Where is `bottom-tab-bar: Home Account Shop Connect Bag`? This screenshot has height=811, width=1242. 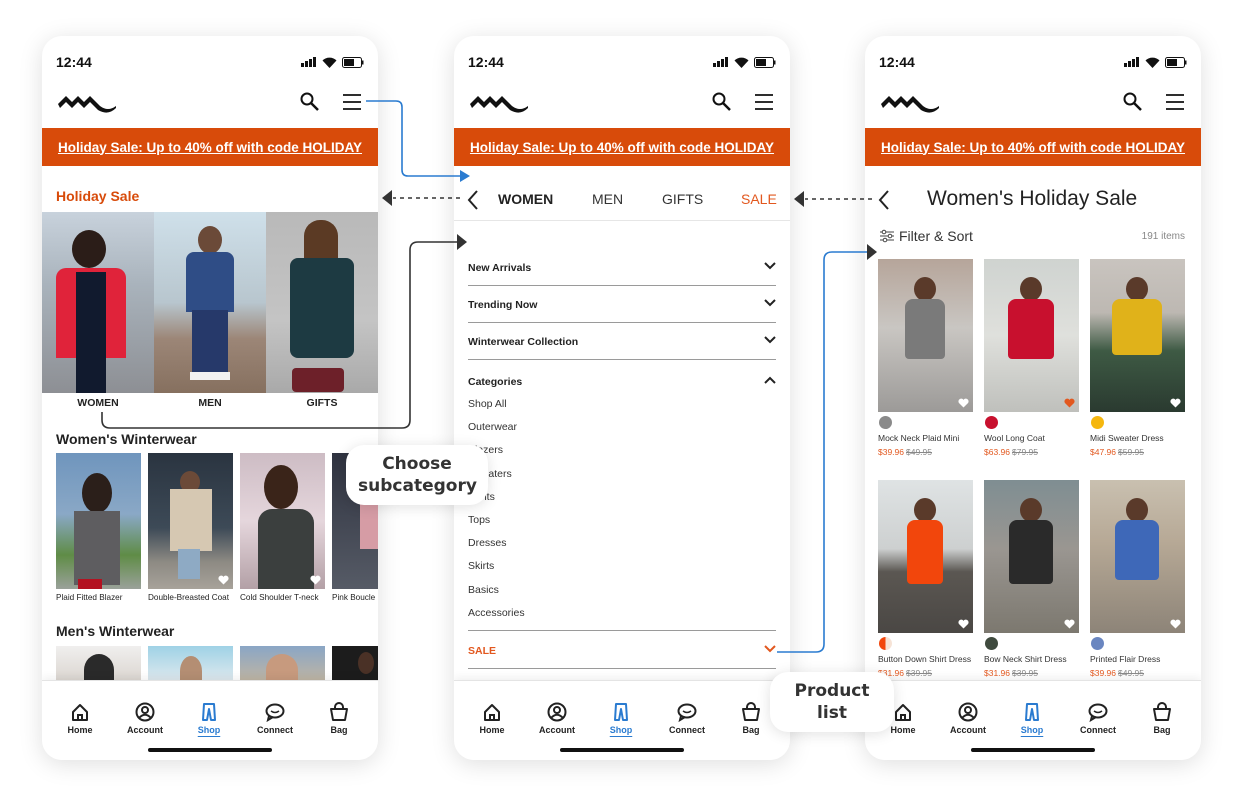 bottom-tab-bar: Home Account Shop Connect Bag is located at coordinates (1033, 720).